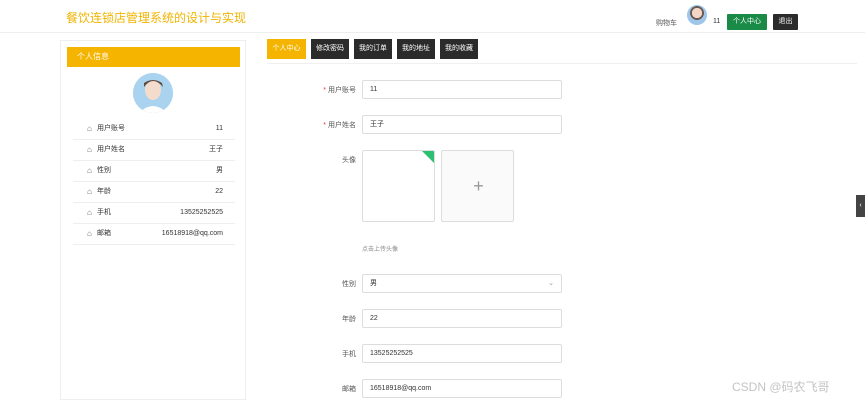  I want to click on info-label: 性别, so click(104, 170).